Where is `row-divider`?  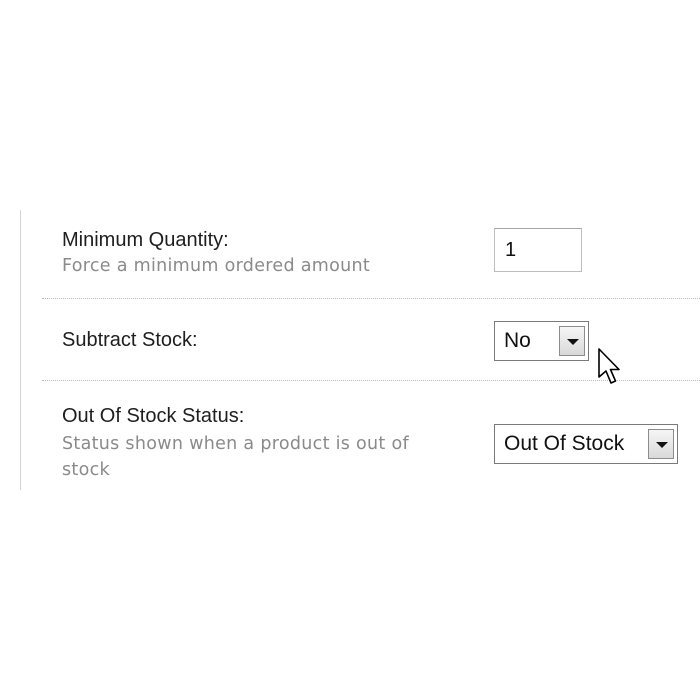 row-divider is located at coordinates (371, 298).